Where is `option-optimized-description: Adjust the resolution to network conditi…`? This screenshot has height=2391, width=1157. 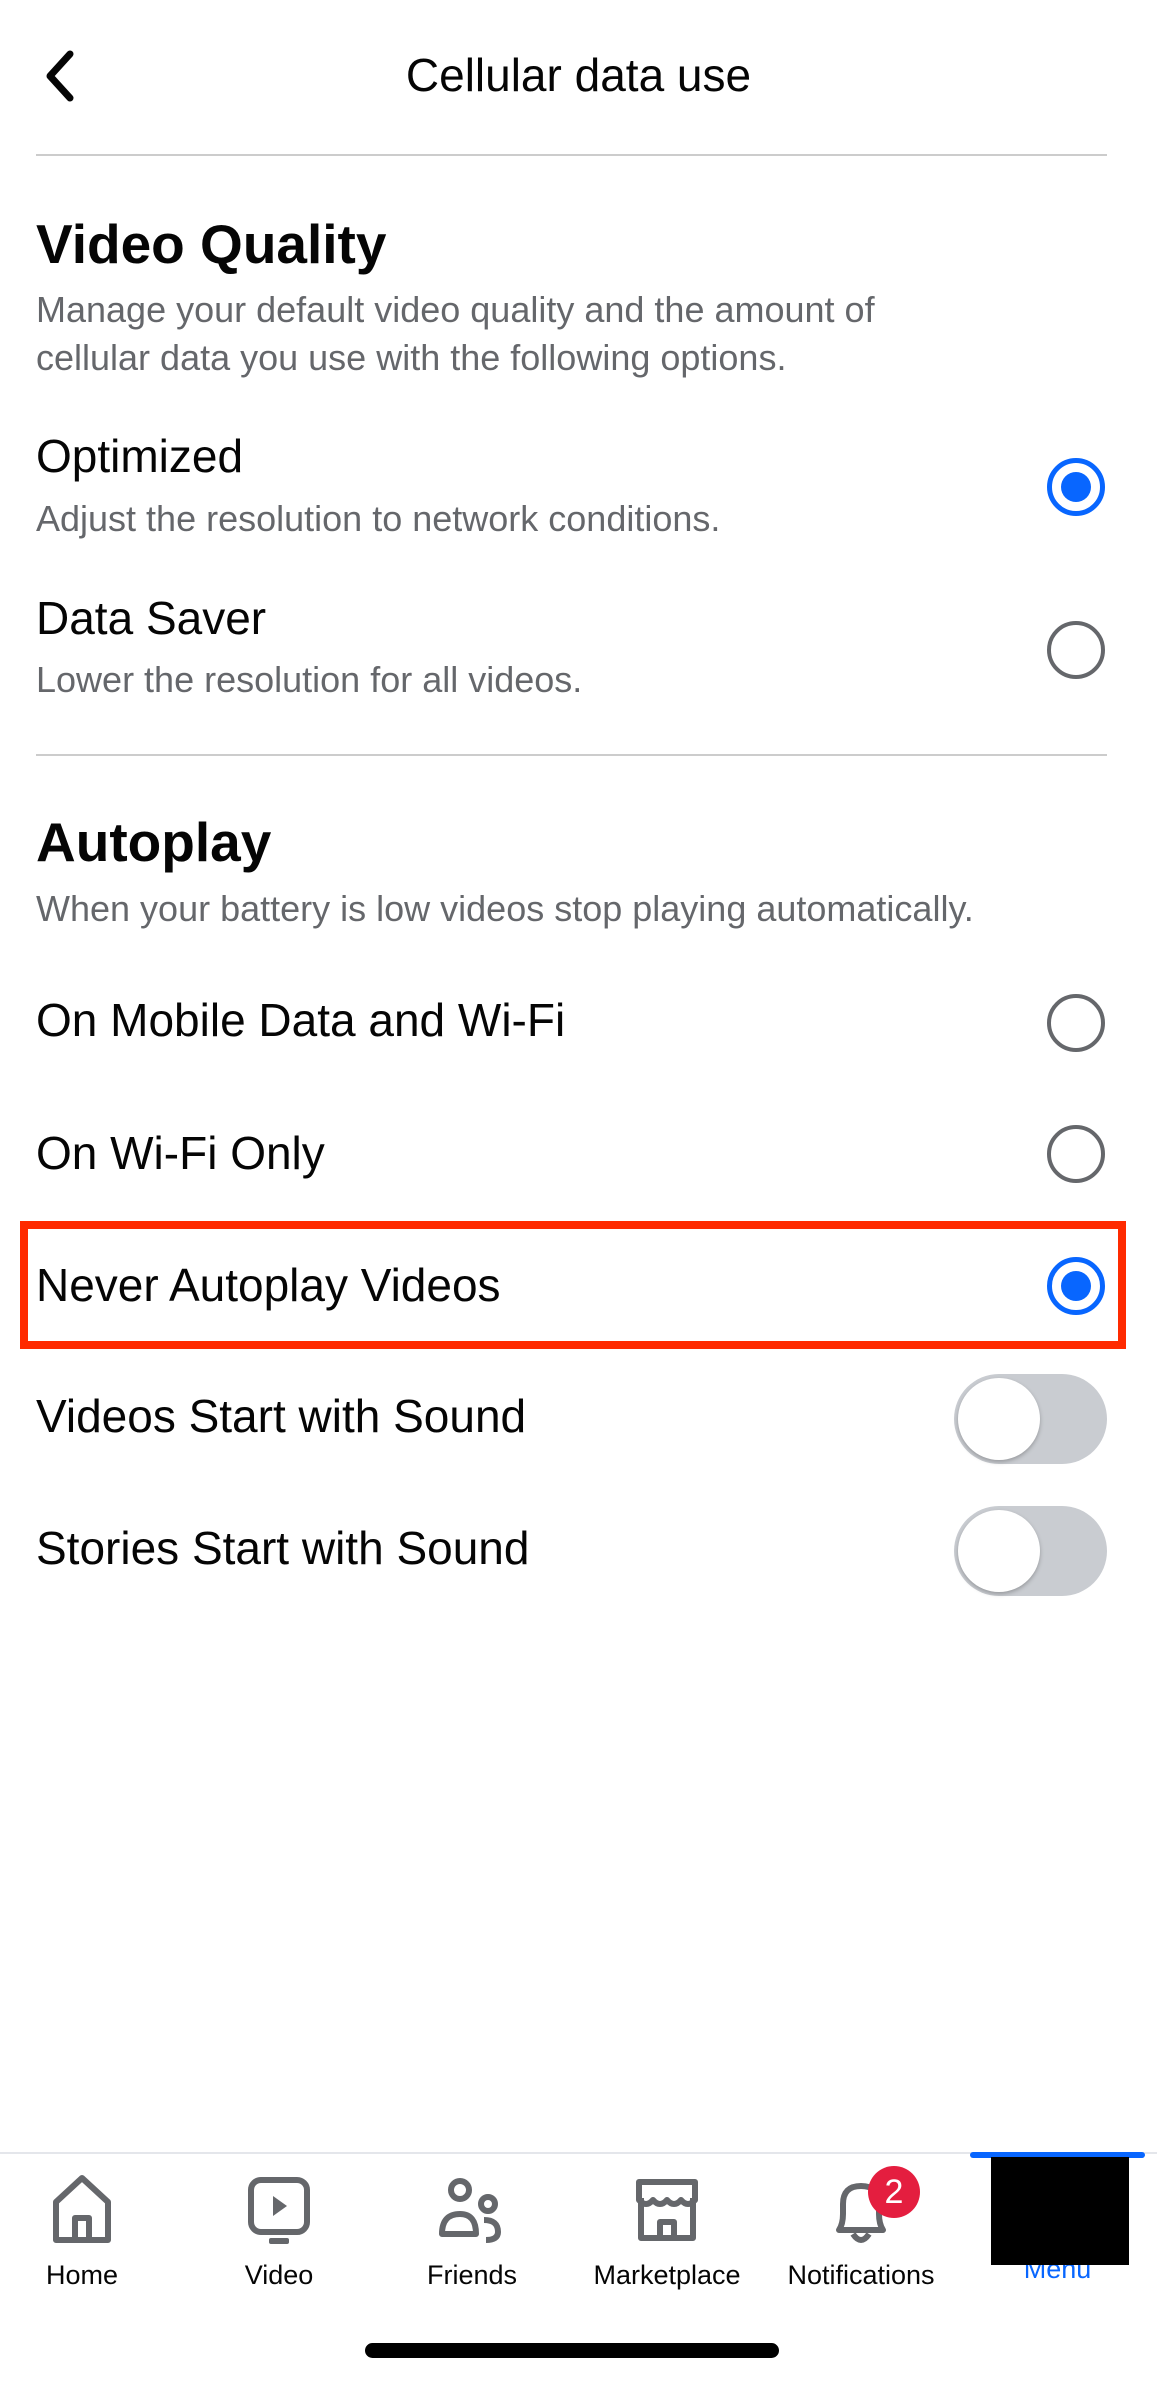
option-optimized-description: Adjust the resolution to network conditi… is located at coordinates (378, 518).